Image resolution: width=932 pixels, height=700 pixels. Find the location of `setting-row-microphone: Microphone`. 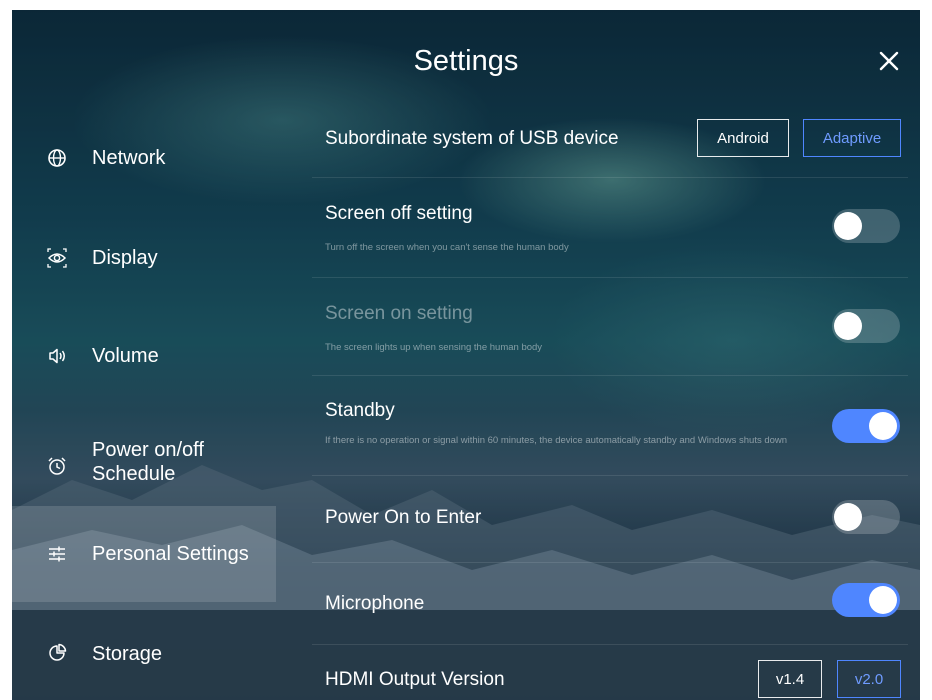

setting-row-microphone: Microphone is located at coordinates (610, 603).